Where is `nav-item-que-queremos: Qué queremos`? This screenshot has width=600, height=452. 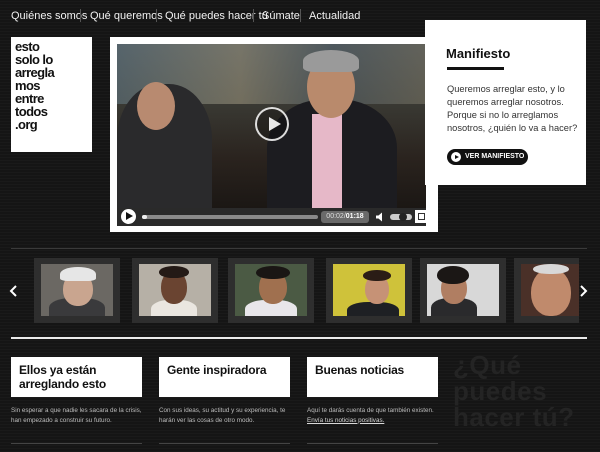 nav-item-que-queremos: Qué queremos is located at coordinates (126, 16).